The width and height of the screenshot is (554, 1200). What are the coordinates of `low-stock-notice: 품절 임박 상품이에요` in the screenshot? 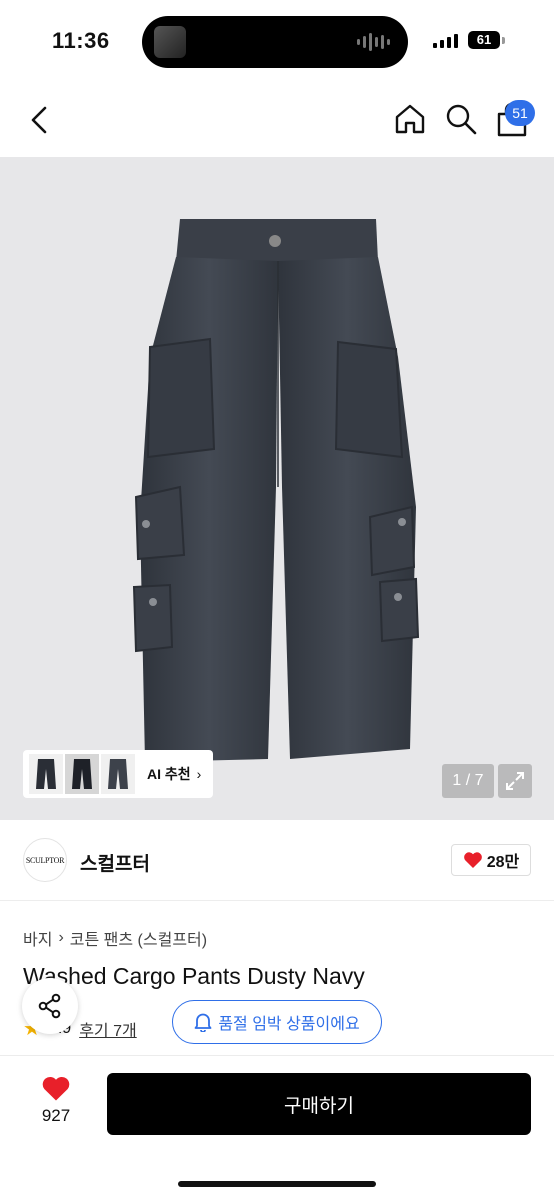 It's located at (277, 1022).